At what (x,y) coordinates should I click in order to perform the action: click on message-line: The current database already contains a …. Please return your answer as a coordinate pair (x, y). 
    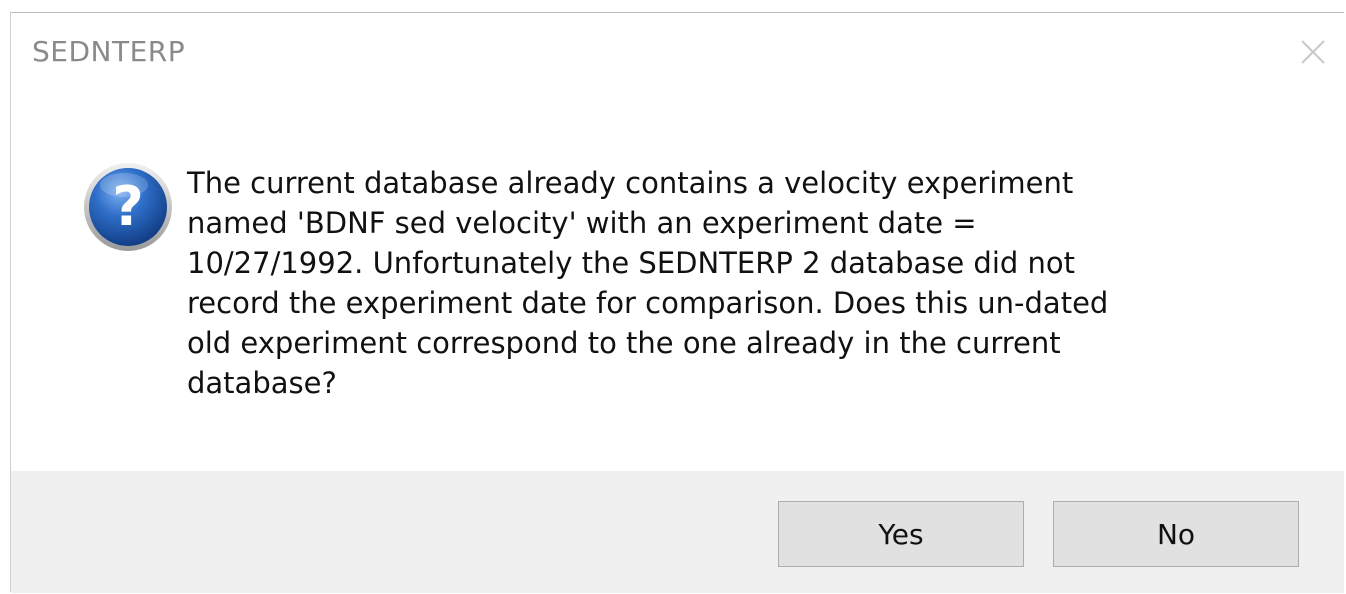
    Looking at the image, I should click on (630, 183).